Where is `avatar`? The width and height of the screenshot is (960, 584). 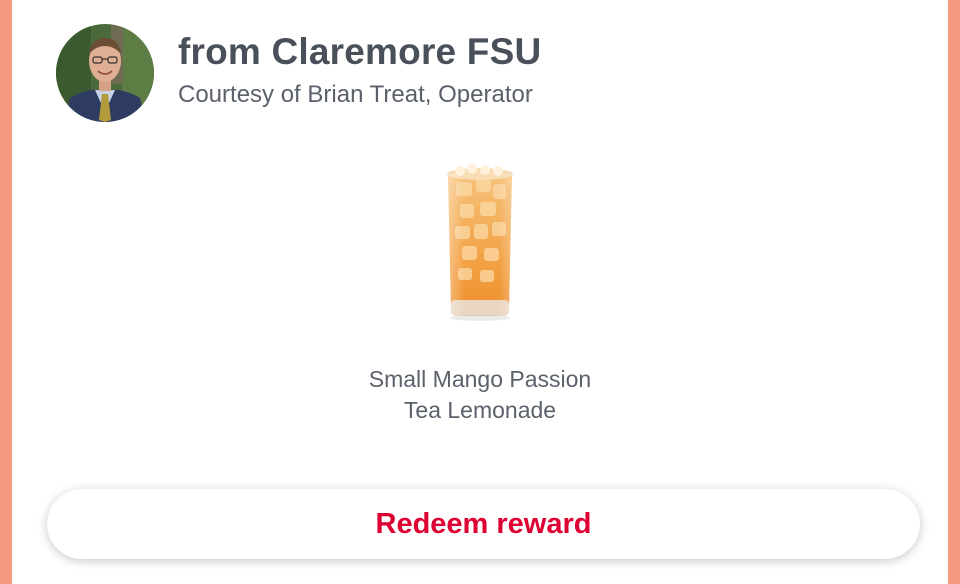
avatar is located at coordinates (105, 73).